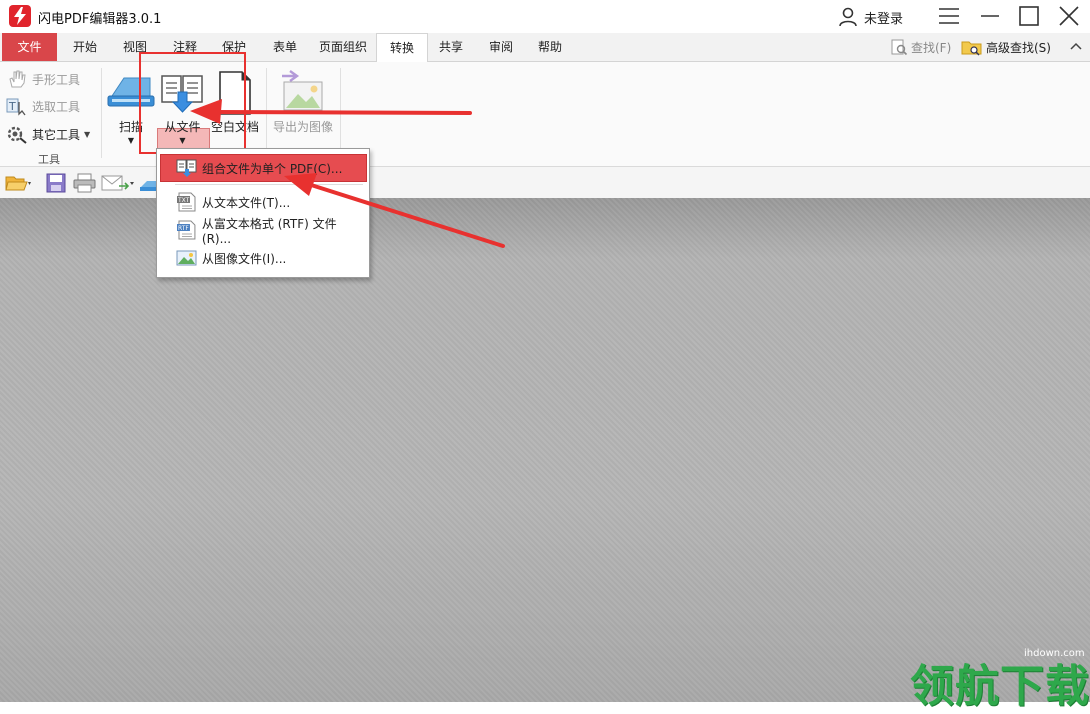 This screenshot has width=1090, height=714. I want to click on advanced-find-label: 高级查找(S), so click(1018, 47).